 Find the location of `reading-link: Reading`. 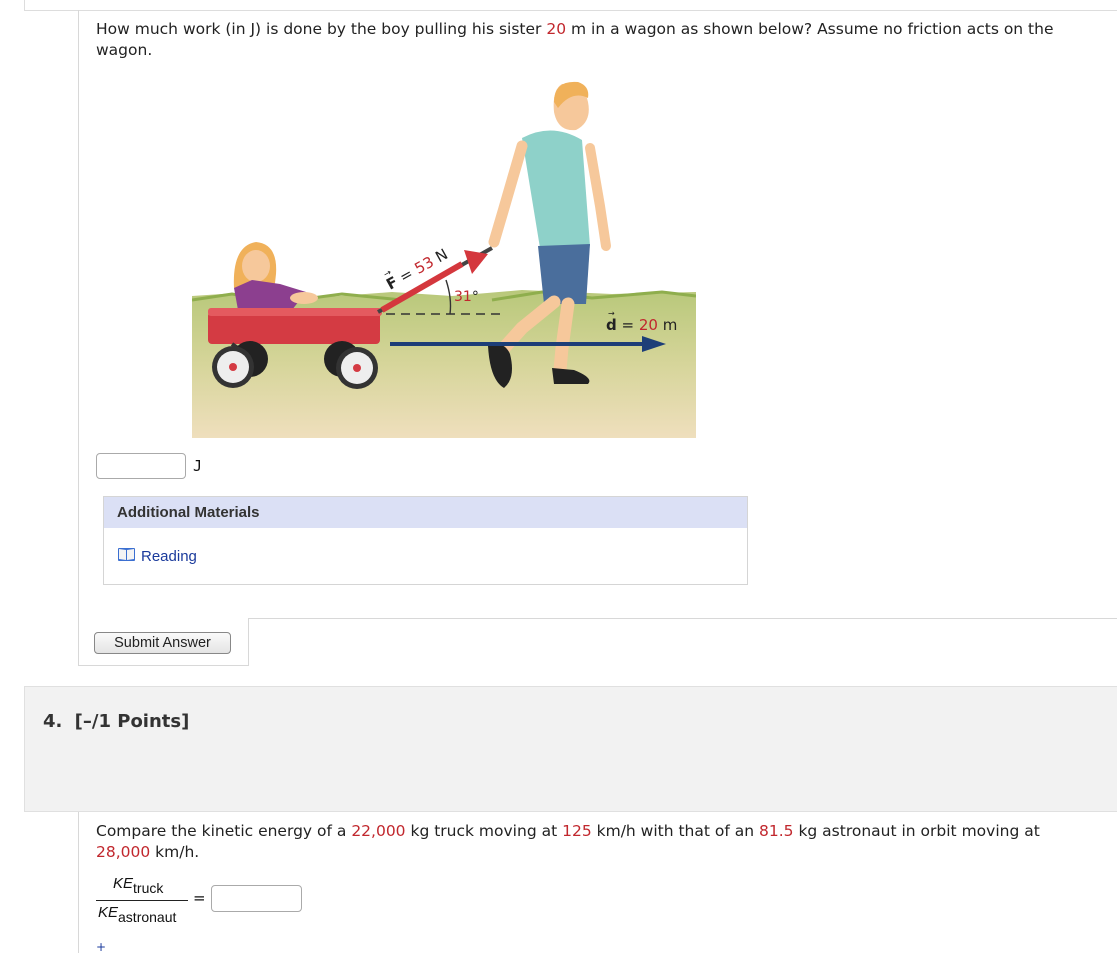

reading-link: Reading is located at coordinates (157, 556).